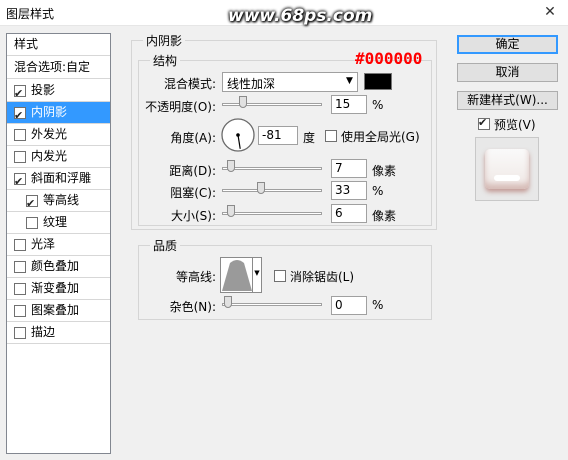 This screenshot has height=460, width=568. What do you see at coordinates (309, 138) in the screenshot?
I see `angle-unit: 度` at bounding box center [309, 138].